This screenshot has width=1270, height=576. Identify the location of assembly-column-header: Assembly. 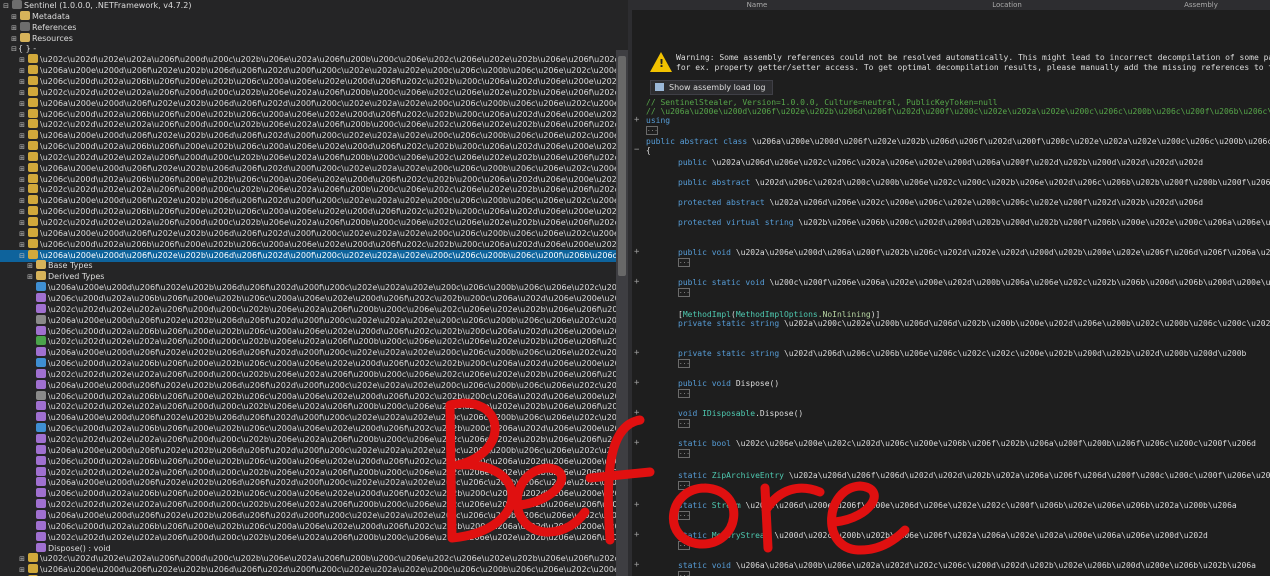
(1201, 5).